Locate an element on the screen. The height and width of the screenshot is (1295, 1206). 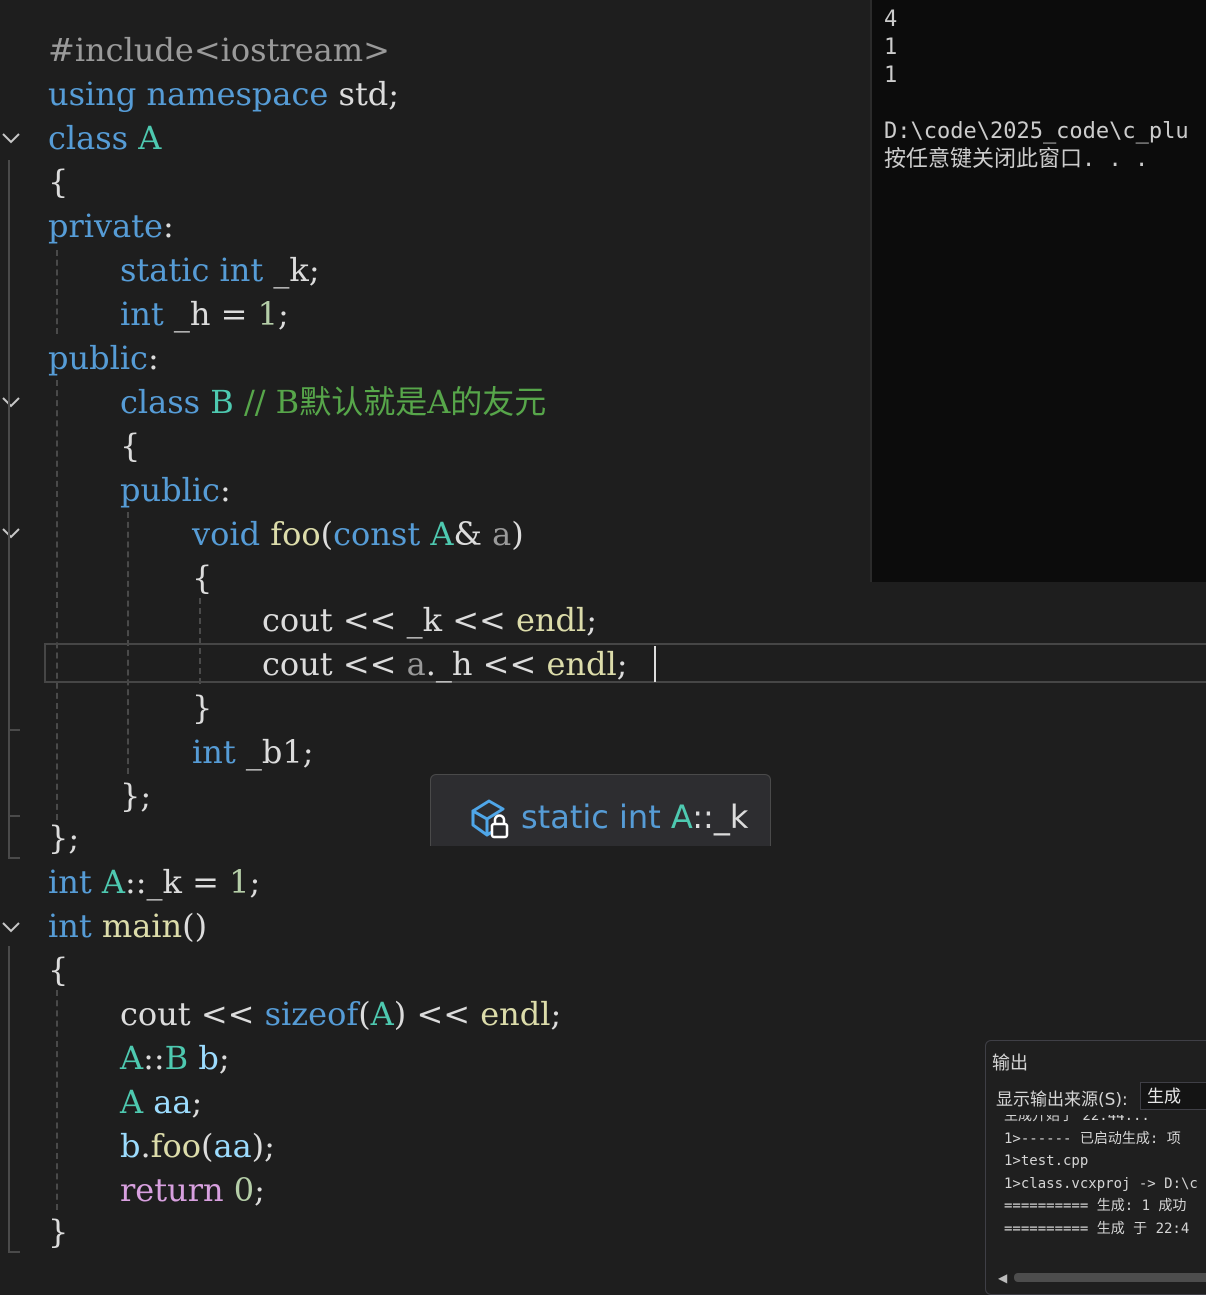
output-panel-title: 输出 is located at coordinates (1010, 1063).